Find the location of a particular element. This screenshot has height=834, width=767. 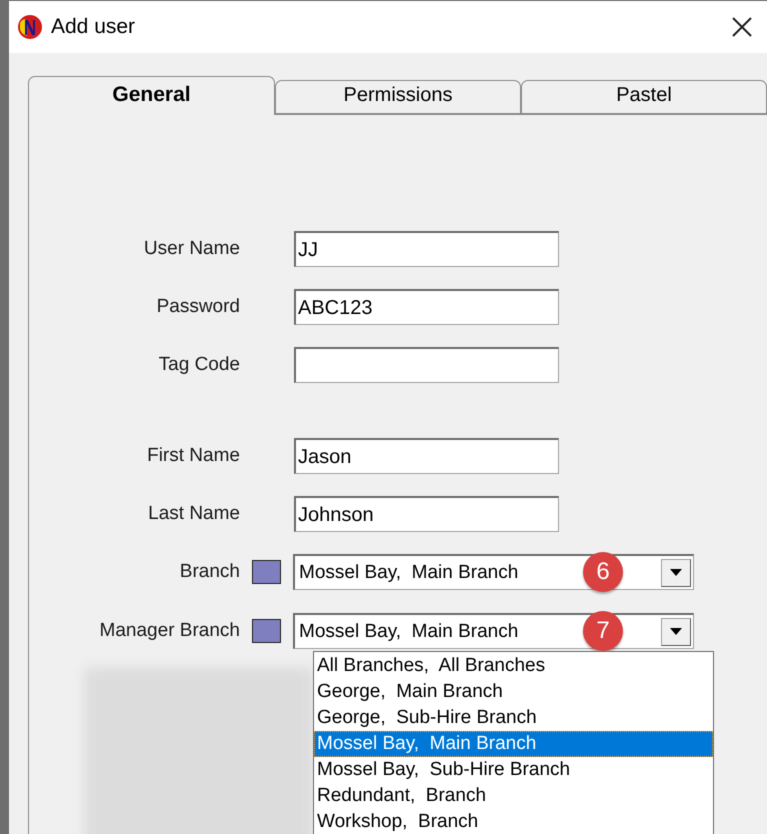

field-label: User Name is located at coordinates (191, 249).